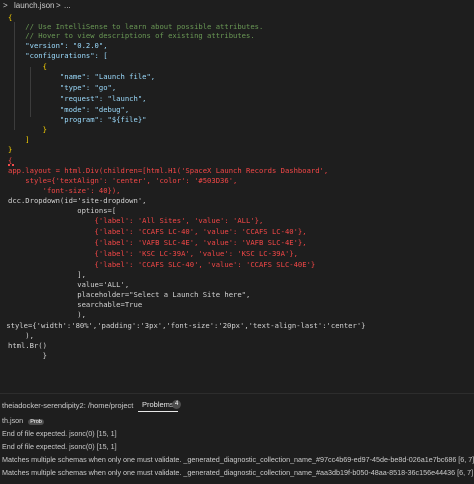 The height and width of the screenshot is (484, 474). What do you see at coordinates (64, 190) in the screenshot?
I see `code-line: 'font-size': 40}),` at bounding box center [64, 190].